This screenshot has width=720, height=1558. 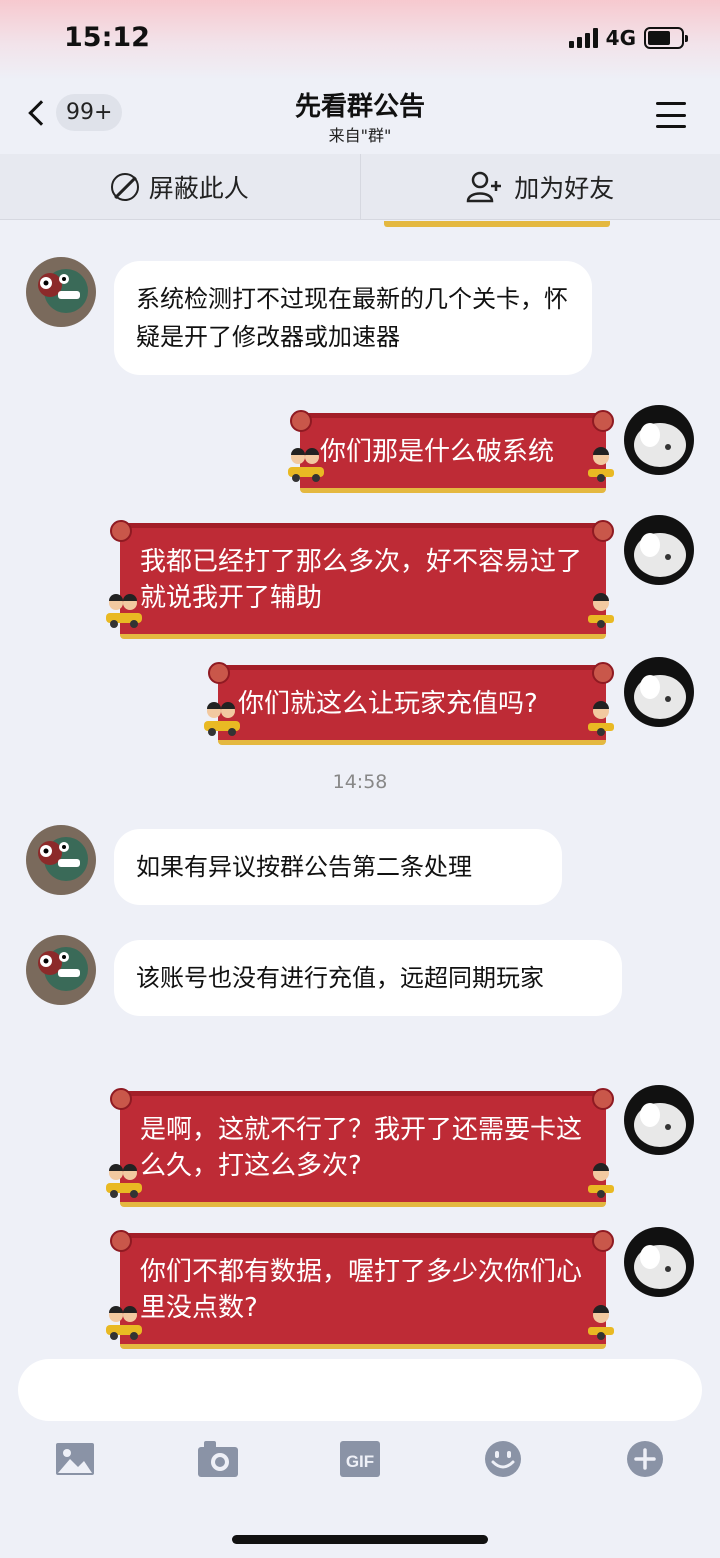 I want to click on menu-button, so click(x=671, y=115).